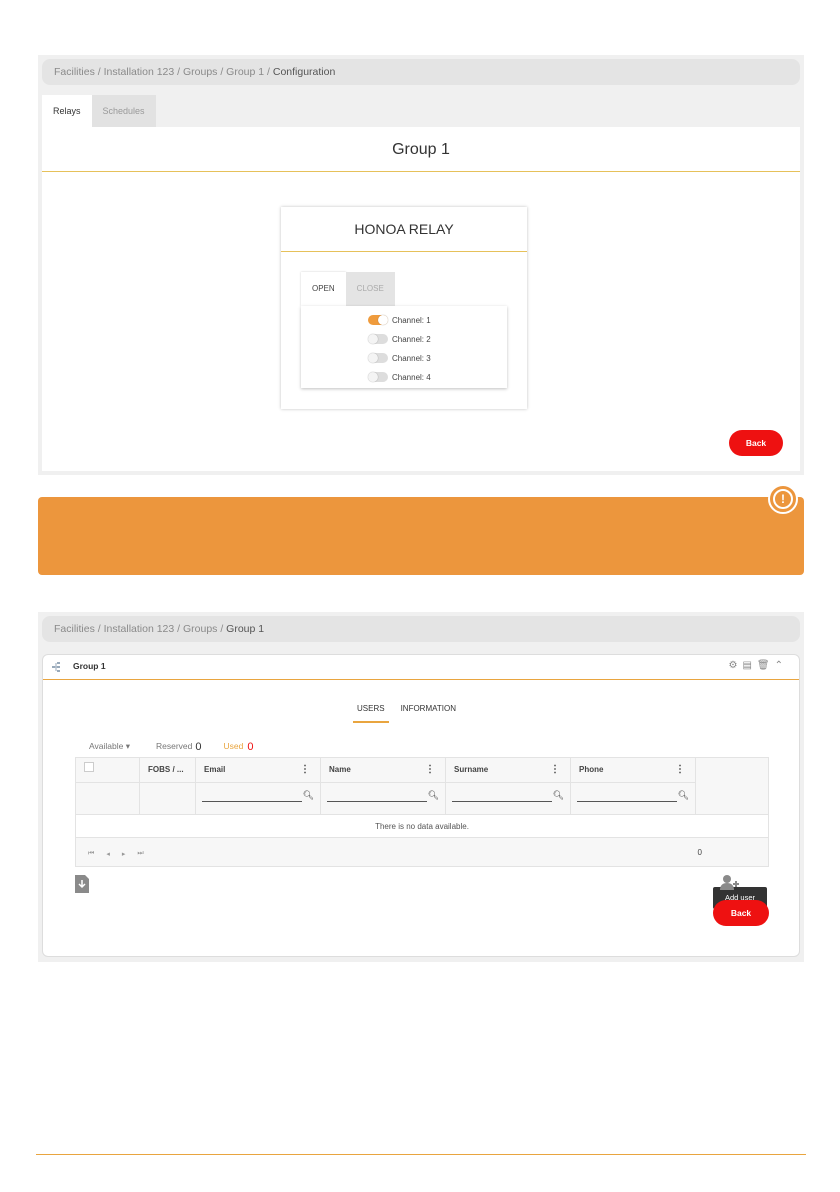  Describe the element at coordinates (258, 770) in the screenshot. I see `column-header-email: Email ⋮` at that location.